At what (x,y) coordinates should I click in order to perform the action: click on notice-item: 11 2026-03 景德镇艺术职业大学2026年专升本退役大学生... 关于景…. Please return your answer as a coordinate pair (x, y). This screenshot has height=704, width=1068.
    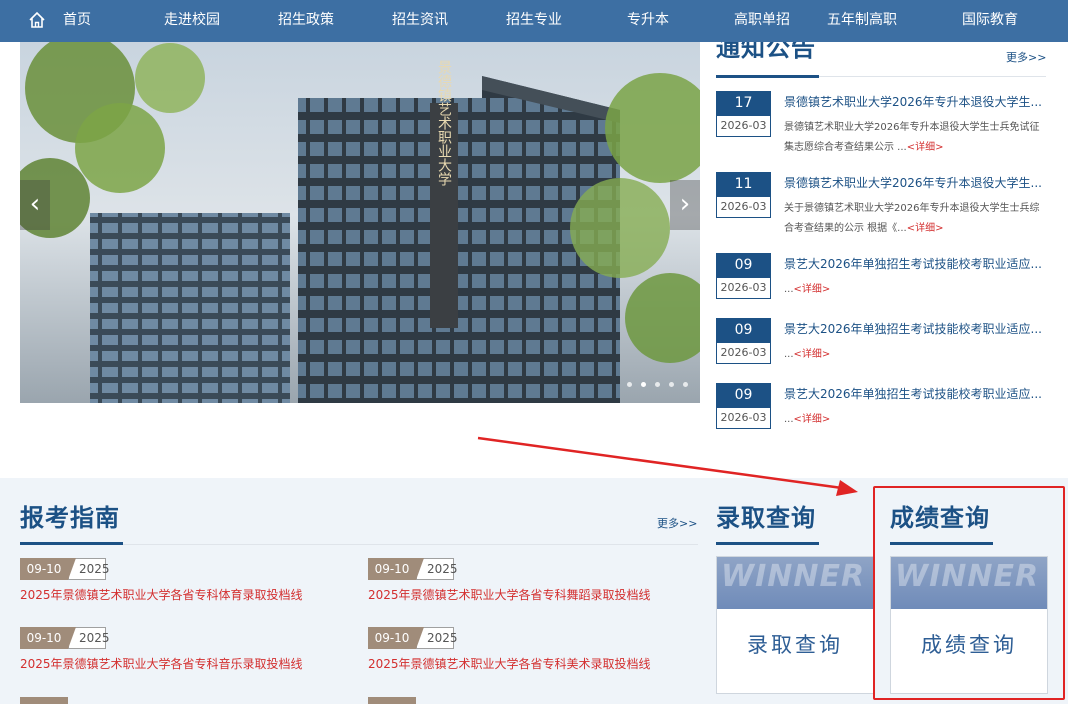
    Looking at the image, I should click on (881, 203).